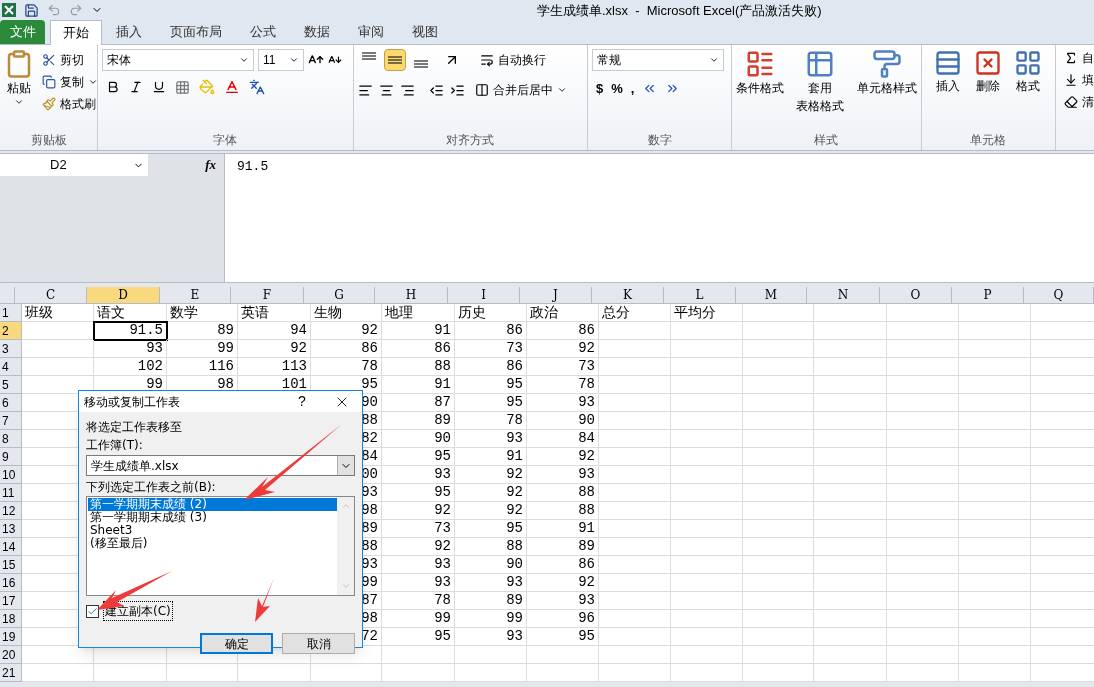  I want to click on wrap-text-button: 自动换行, so click(512, 60).